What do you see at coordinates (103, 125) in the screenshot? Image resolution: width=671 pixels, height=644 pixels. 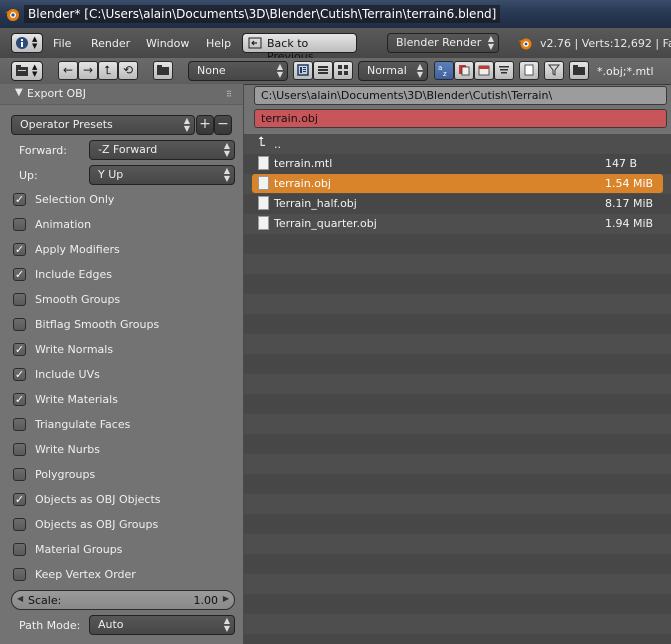 I see `operator-presets-dropdown: Operator Presets ▲ ▼` at bounding box center [103, 125].